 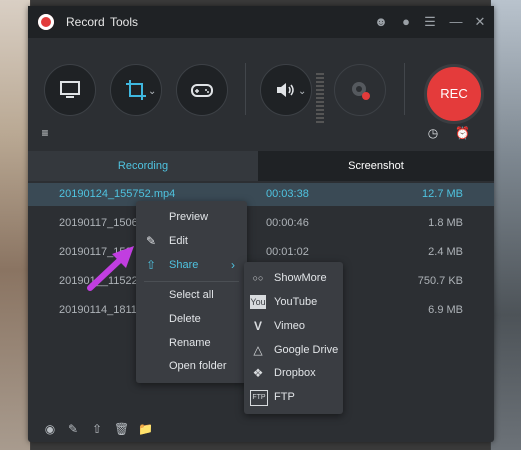 What do you see at coordinates (85, 22) in the screenshot?
I see `menu-record: Record` at bounding box center [85, 22].